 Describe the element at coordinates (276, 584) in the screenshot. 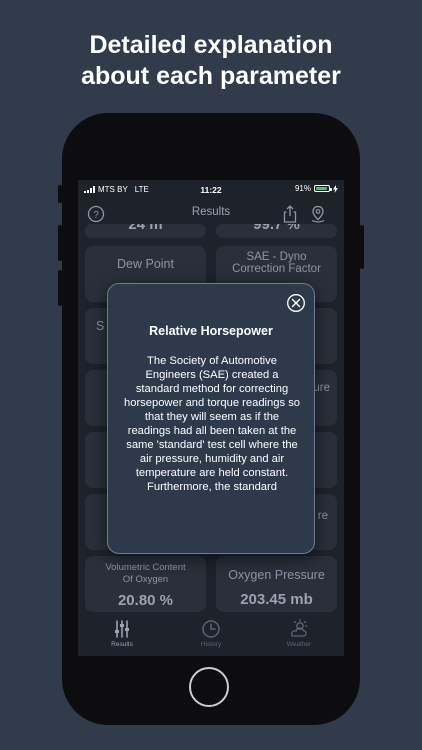

I see `oxygen-pressure-card: Oxygen Pressure 203.45 mb` at that location.